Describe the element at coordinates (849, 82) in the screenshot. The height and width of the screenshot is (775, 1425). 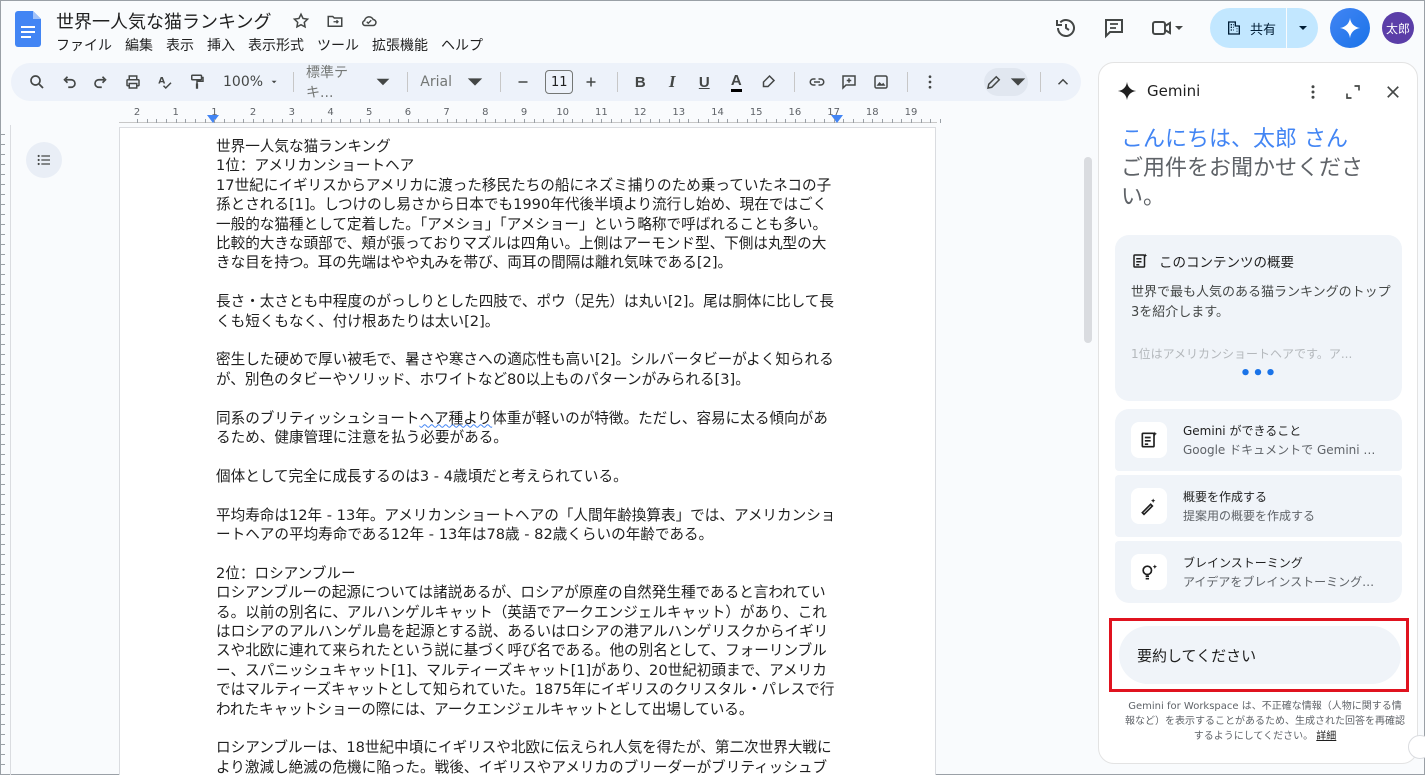
I see `add-comment-icon` at that location.